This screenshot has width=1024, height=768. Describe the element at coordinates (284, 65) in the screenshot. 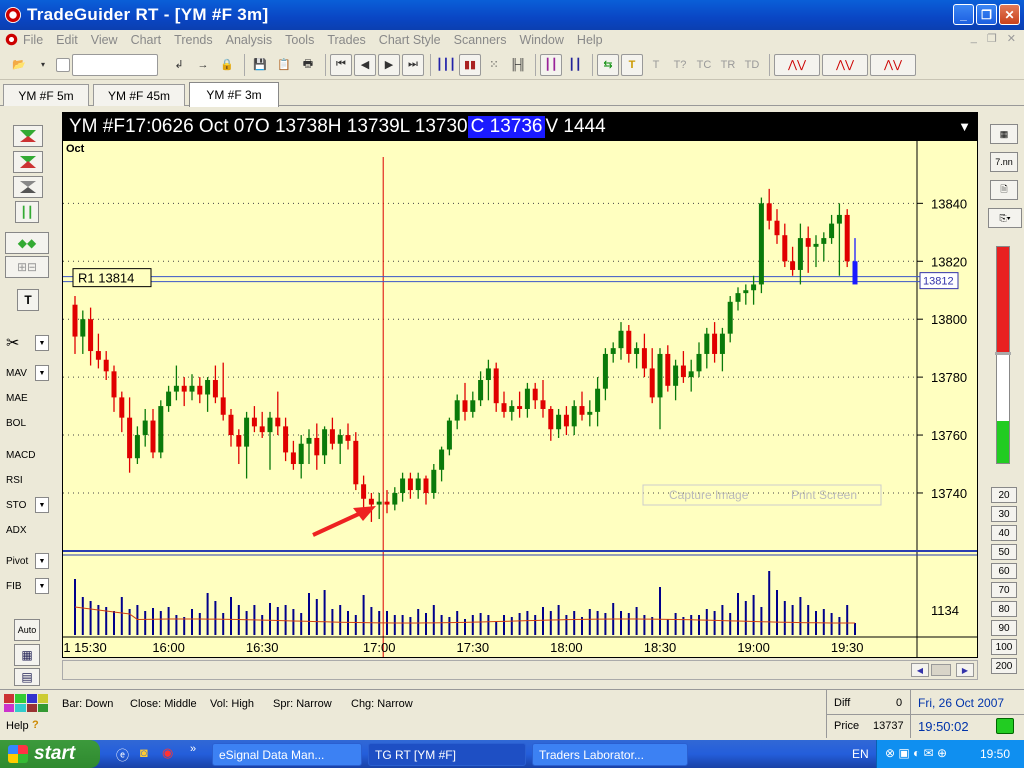

I see `print-preview-icon: 📋` at that location.